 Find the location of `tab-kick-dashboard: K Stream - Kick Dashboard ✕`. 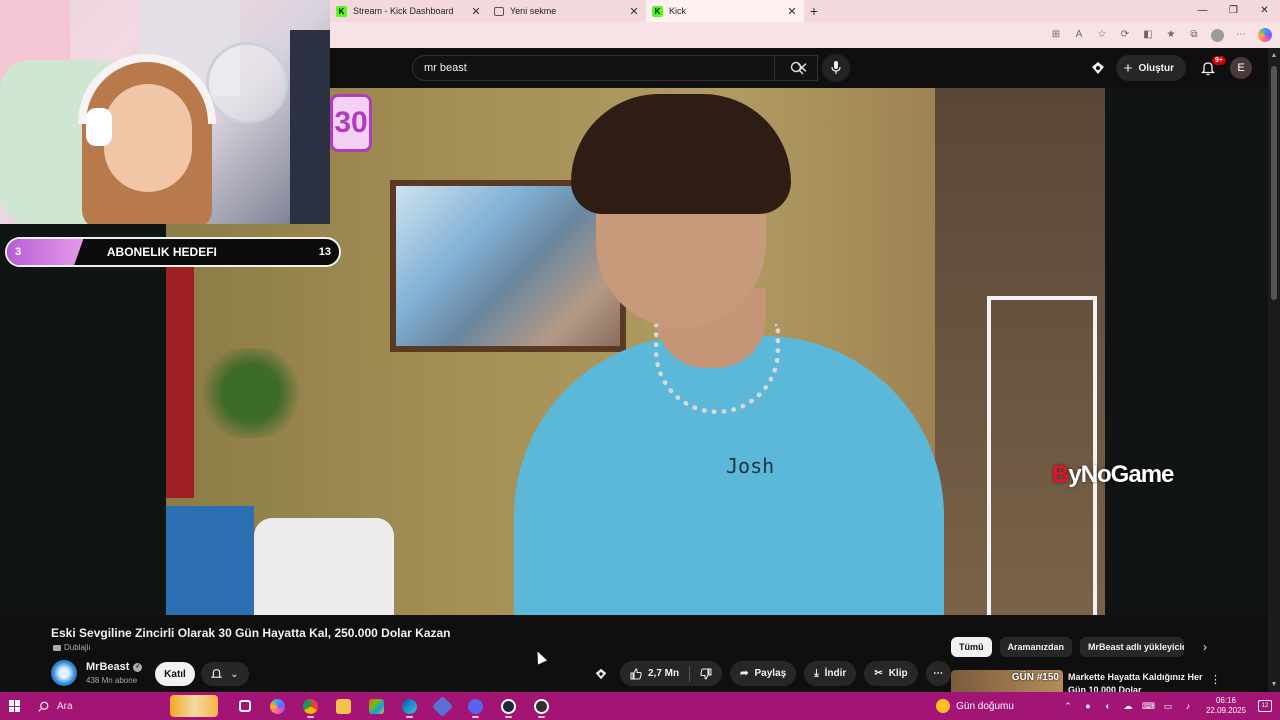

tab-kick-dashboard: K Stream - Kick Dashboard ✕ is located at coordinates (409, 11).